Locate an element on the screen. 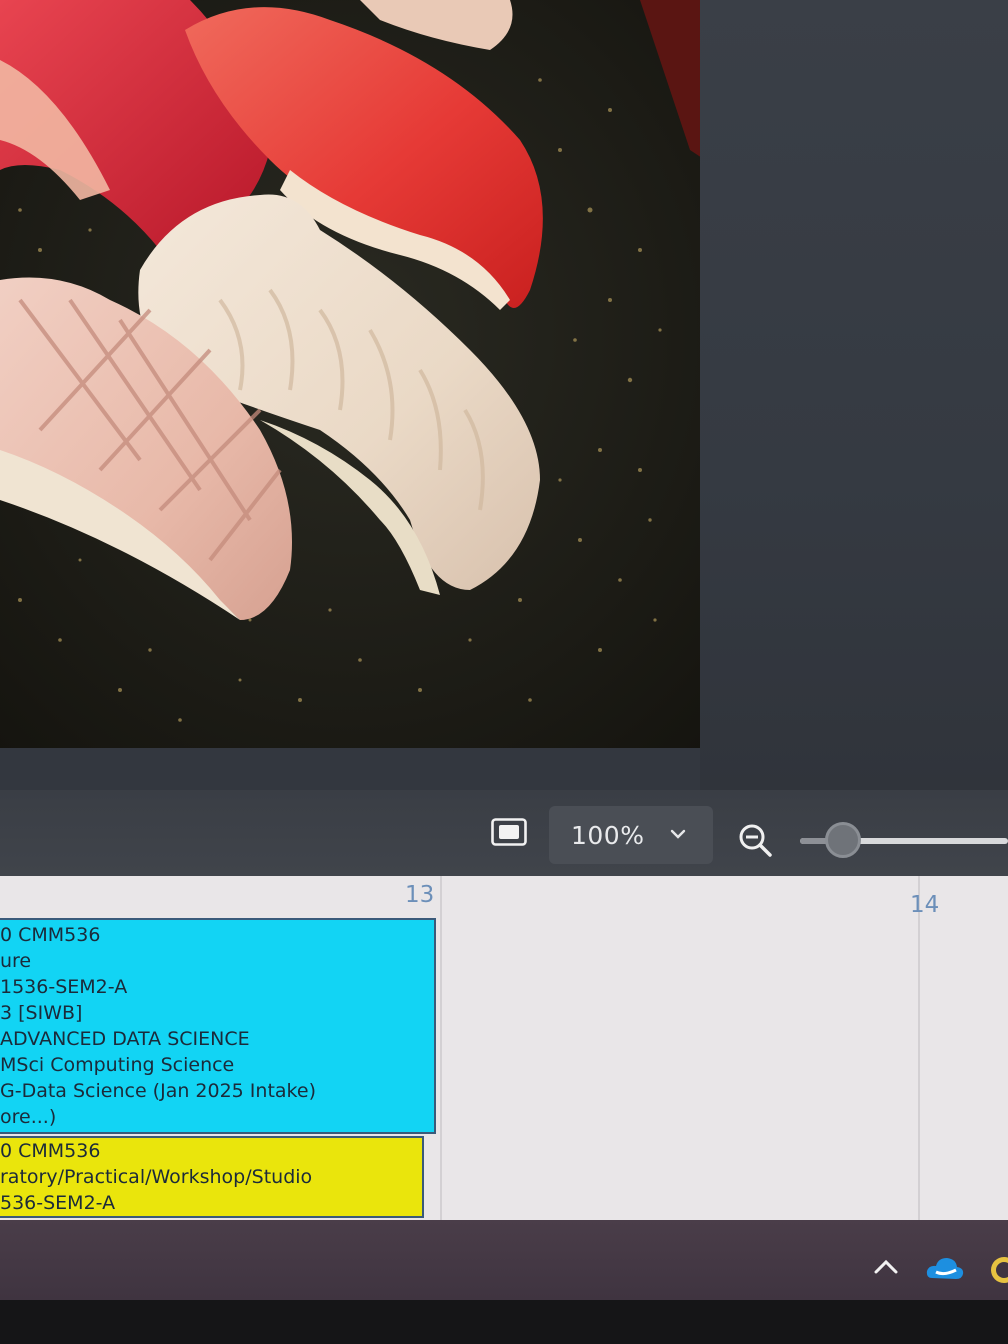 This screenshot has width=1008, height=1344. onedrive-cloud-icon is located at coordinates (945, 1269).